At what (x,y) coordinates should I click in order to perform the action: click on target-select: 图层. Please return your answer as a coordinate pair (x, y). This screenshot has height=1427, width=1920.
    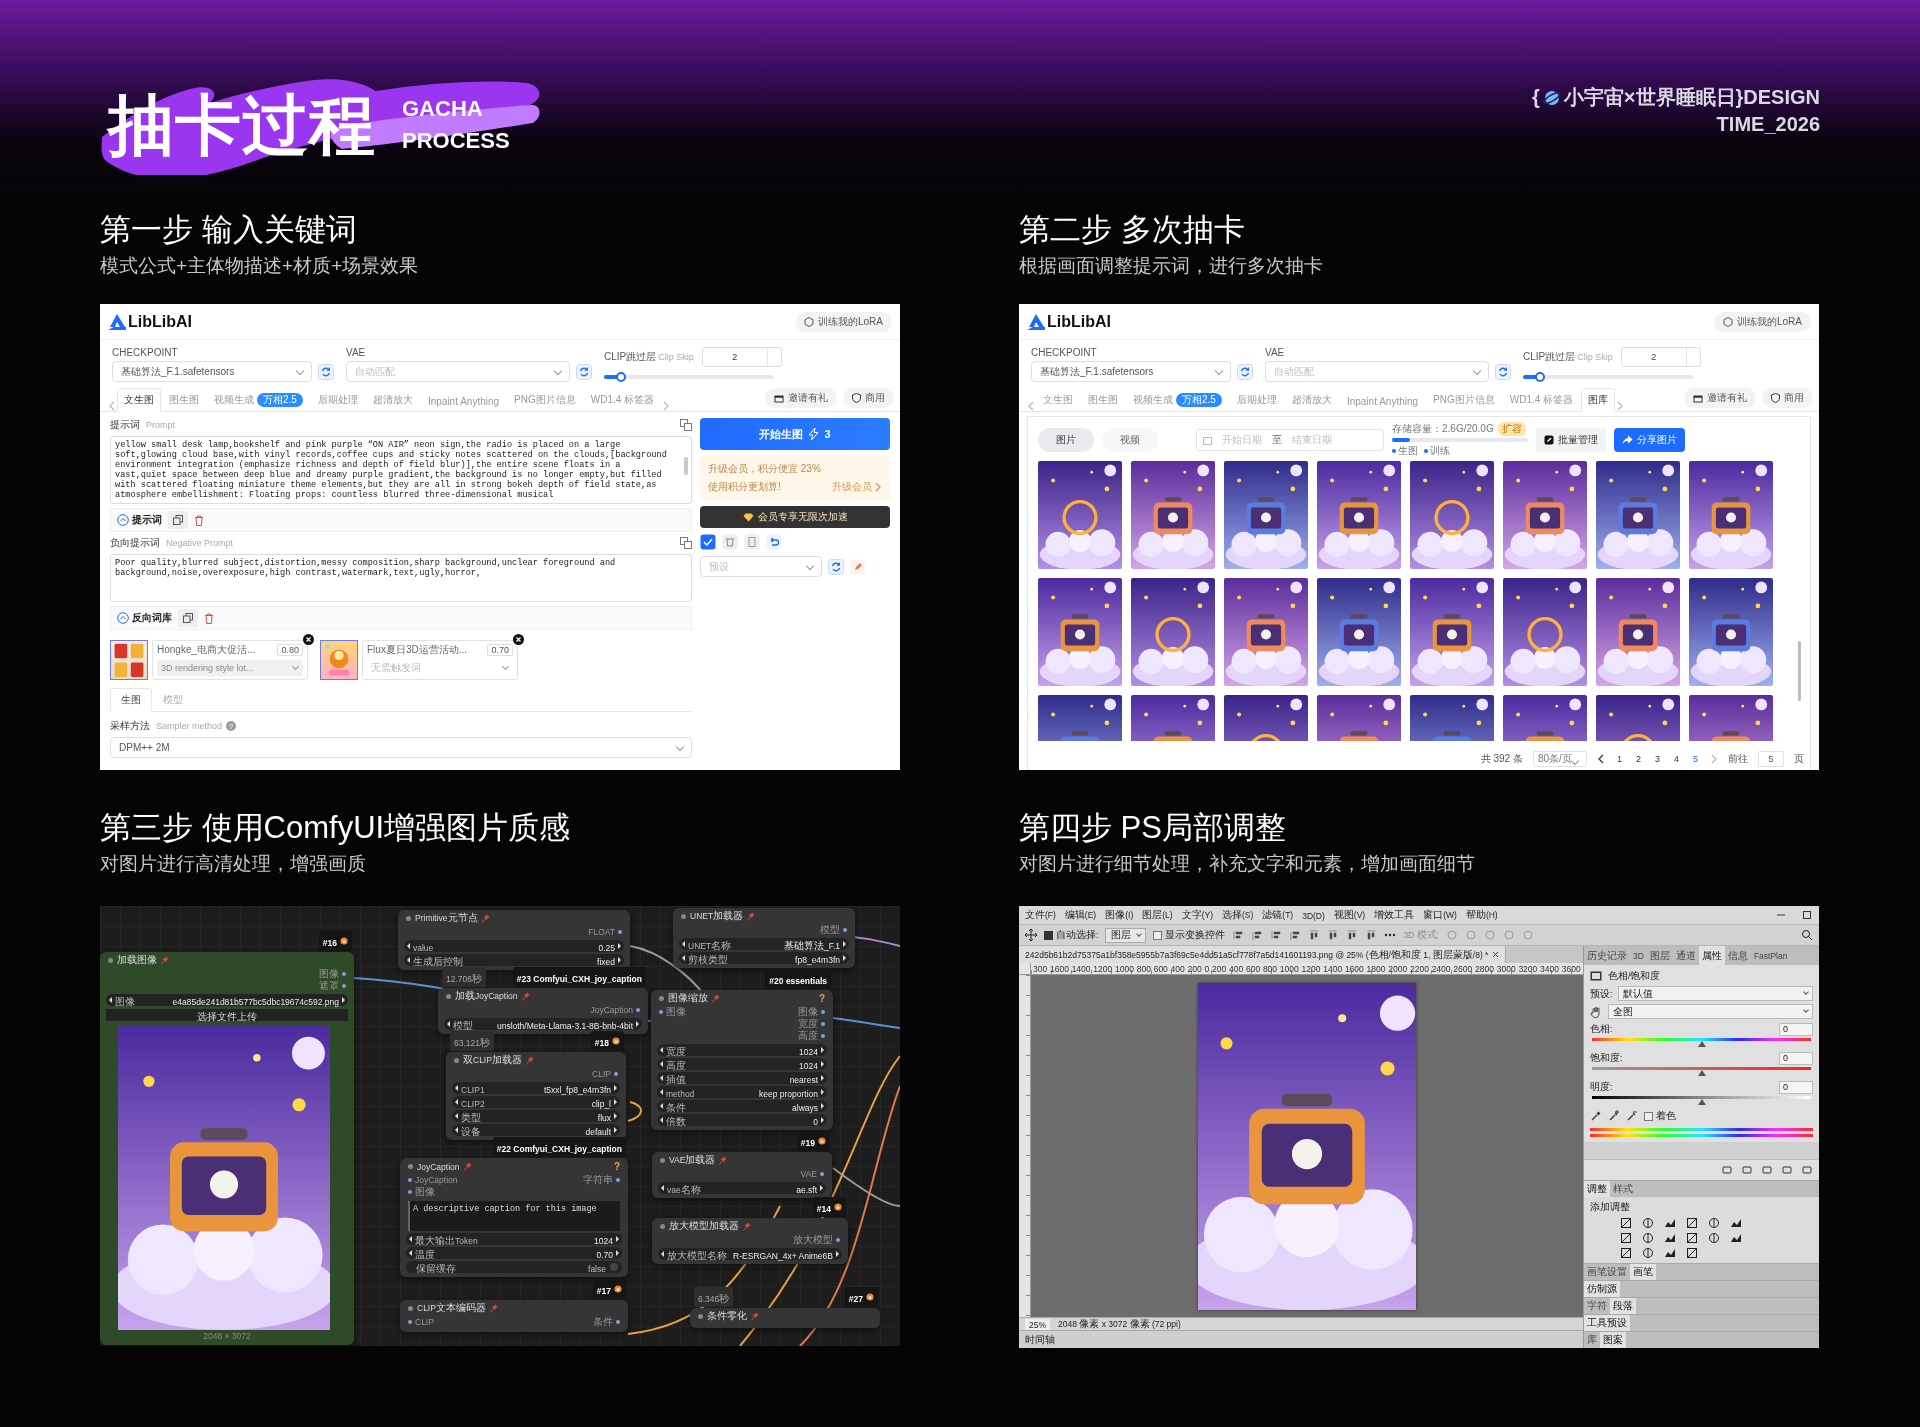
    Looking at the image, I should click on (1126, 935).